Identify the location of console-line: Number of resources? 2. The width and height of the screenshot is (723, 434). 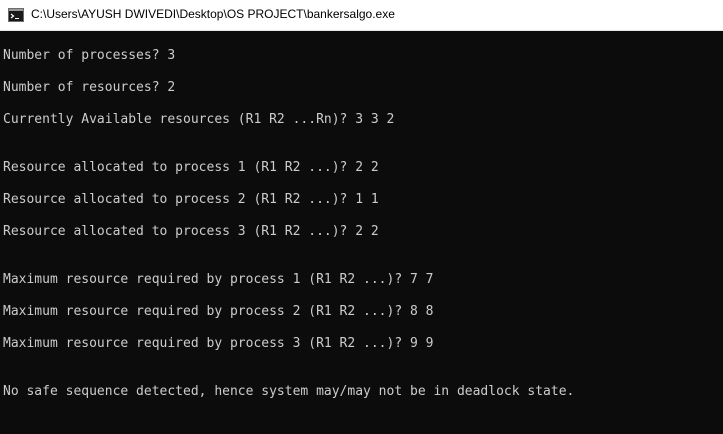
(89, 87).